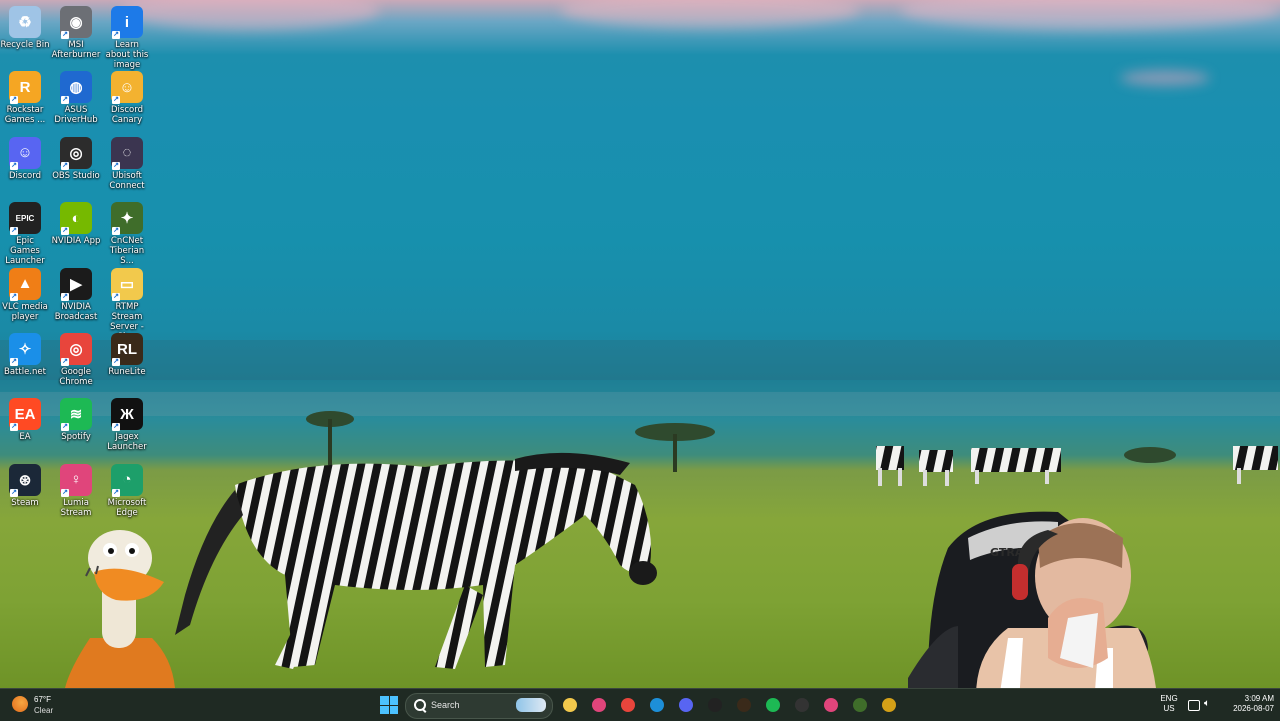 This screenshot has height=721, width=1280. Describe the element at coordinates (25, 88) in the screenshot. I see `rockstar-icon: R ↗` at that location.